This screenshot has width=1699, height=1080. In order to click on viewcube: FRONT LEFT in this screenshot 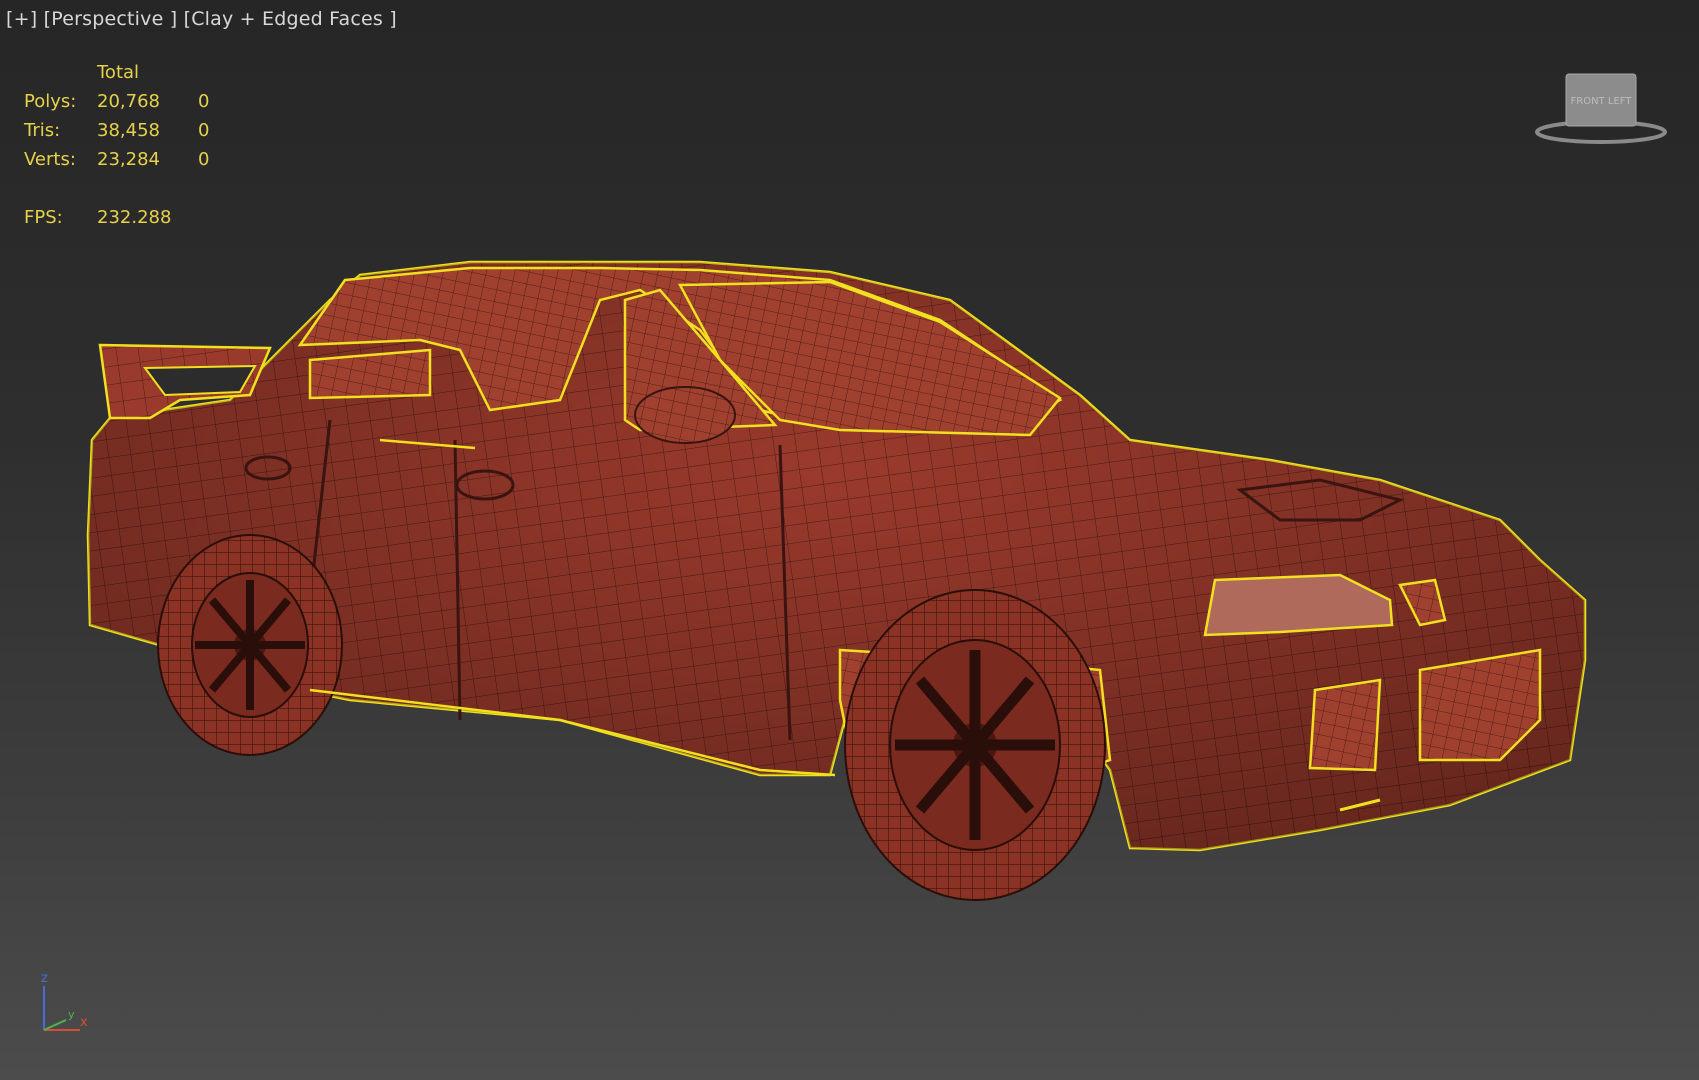, I will do `click(1601, 110)`.